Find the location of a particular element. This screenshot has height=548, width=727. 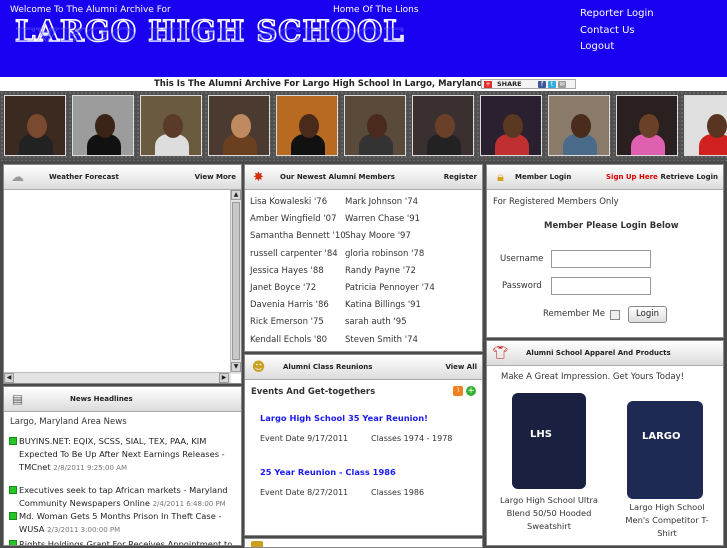

rss-icon: ) is located at coordinates (458, 391).